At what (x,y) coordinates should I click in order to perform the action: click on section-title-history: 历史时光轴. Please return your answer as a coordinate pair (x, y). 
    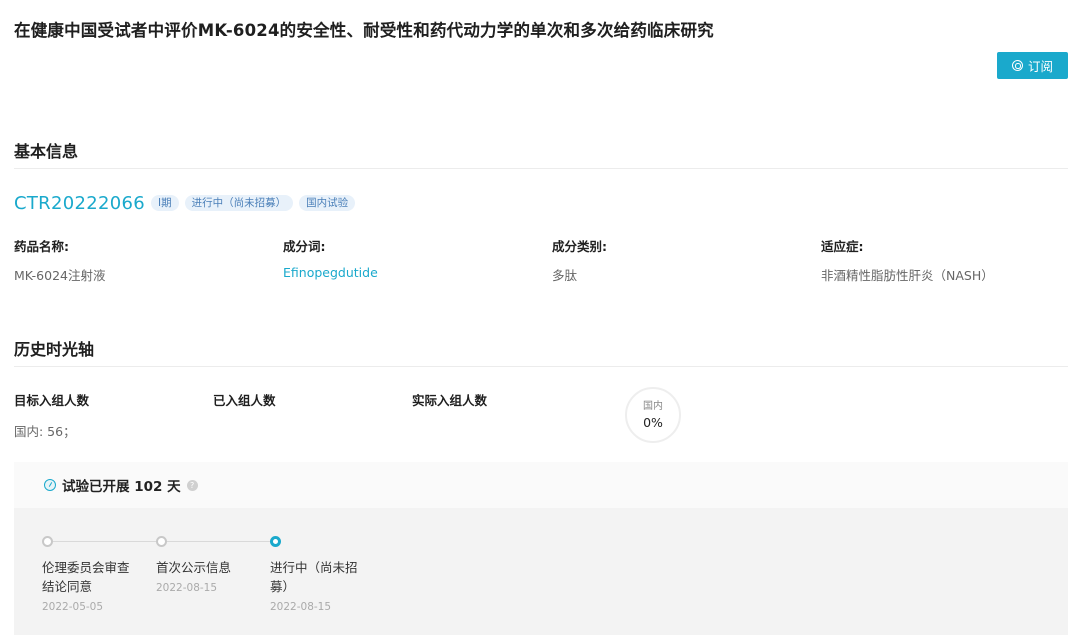
    Looking at the image, I should click on (54, 349).